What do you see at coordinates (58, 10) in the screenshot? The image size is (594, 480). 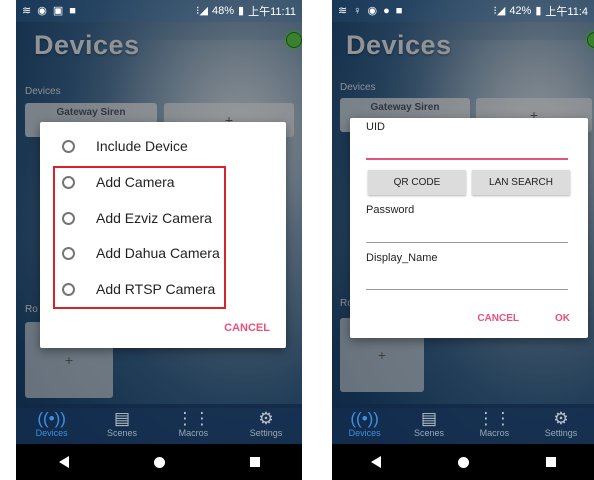 I see `image-icon: ▣` at bounding box center [58, 10].